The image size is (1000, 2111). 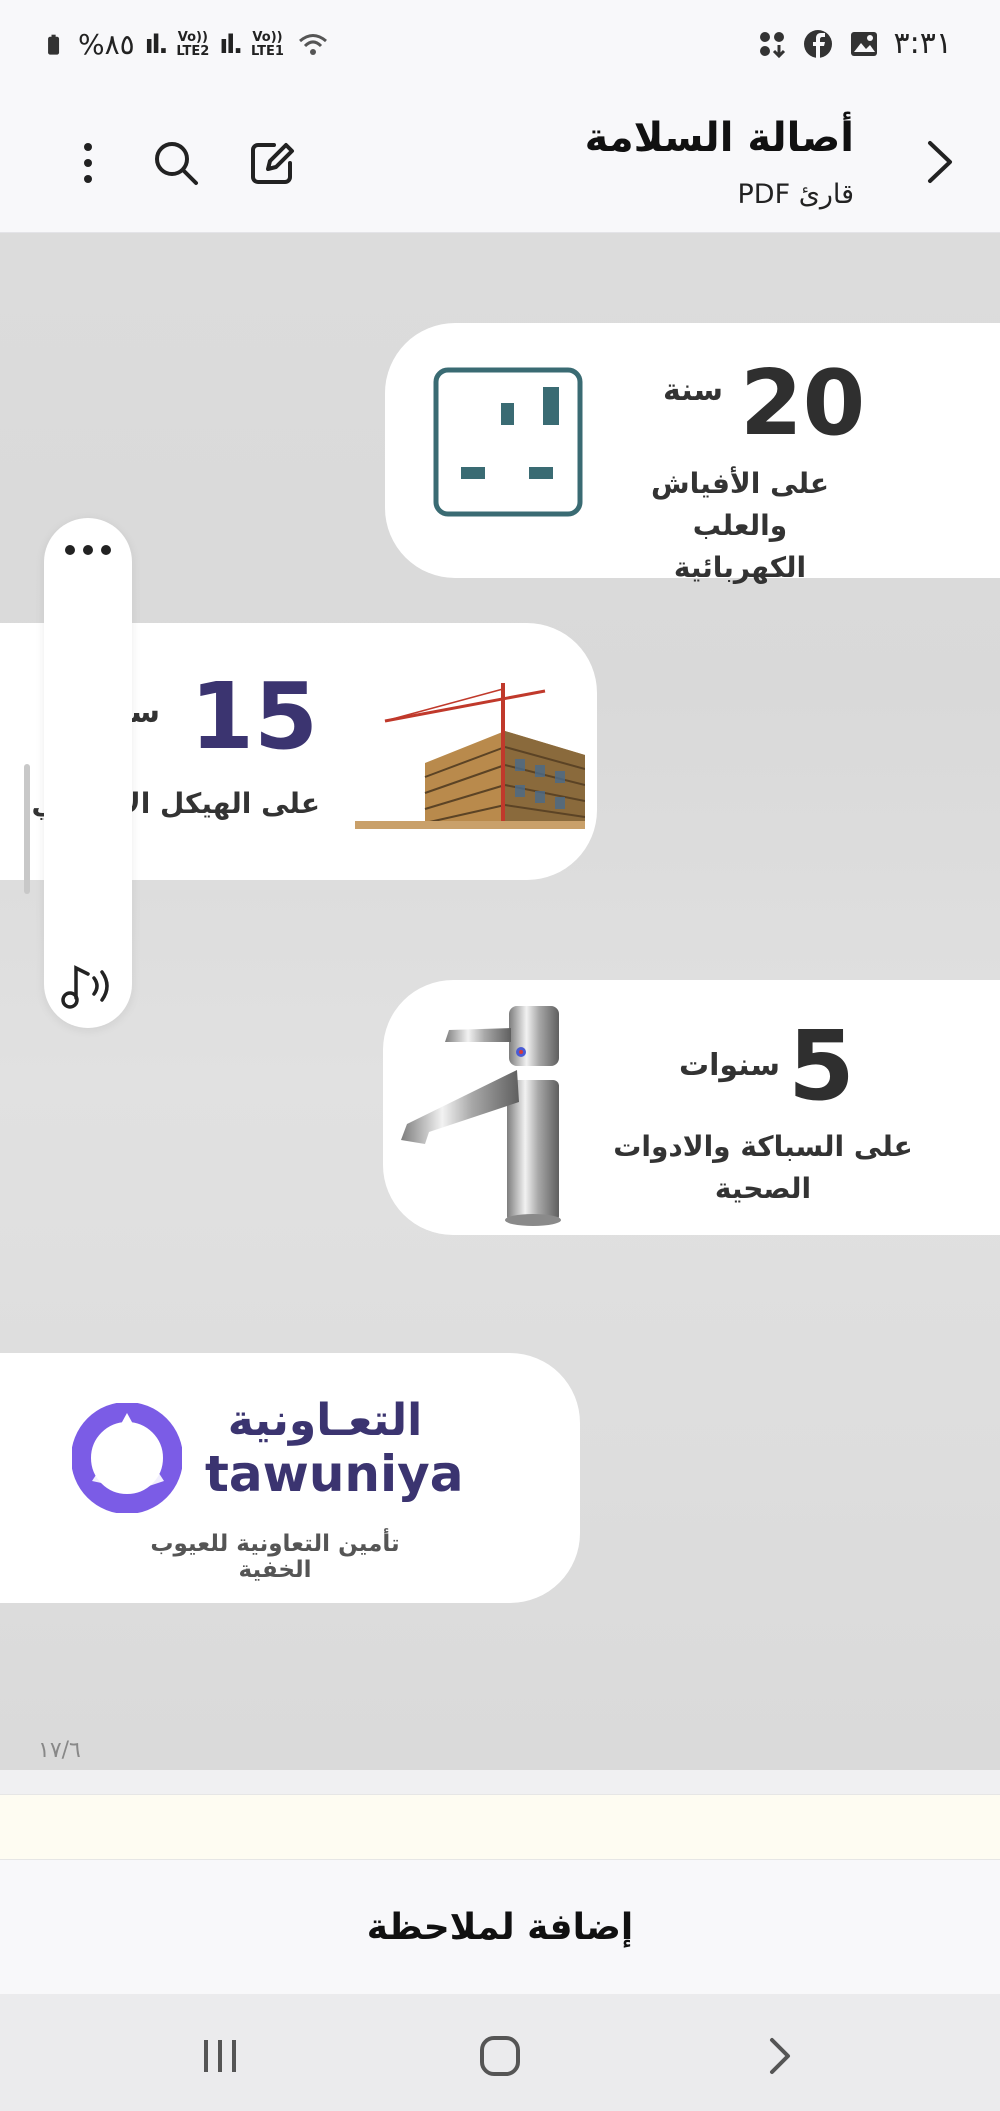 What do you see at coordinates (500, 164) in the screenshot?
I see `app-bar: أصالة السلامة قارئ PDF` at bounding box center [500, 164].